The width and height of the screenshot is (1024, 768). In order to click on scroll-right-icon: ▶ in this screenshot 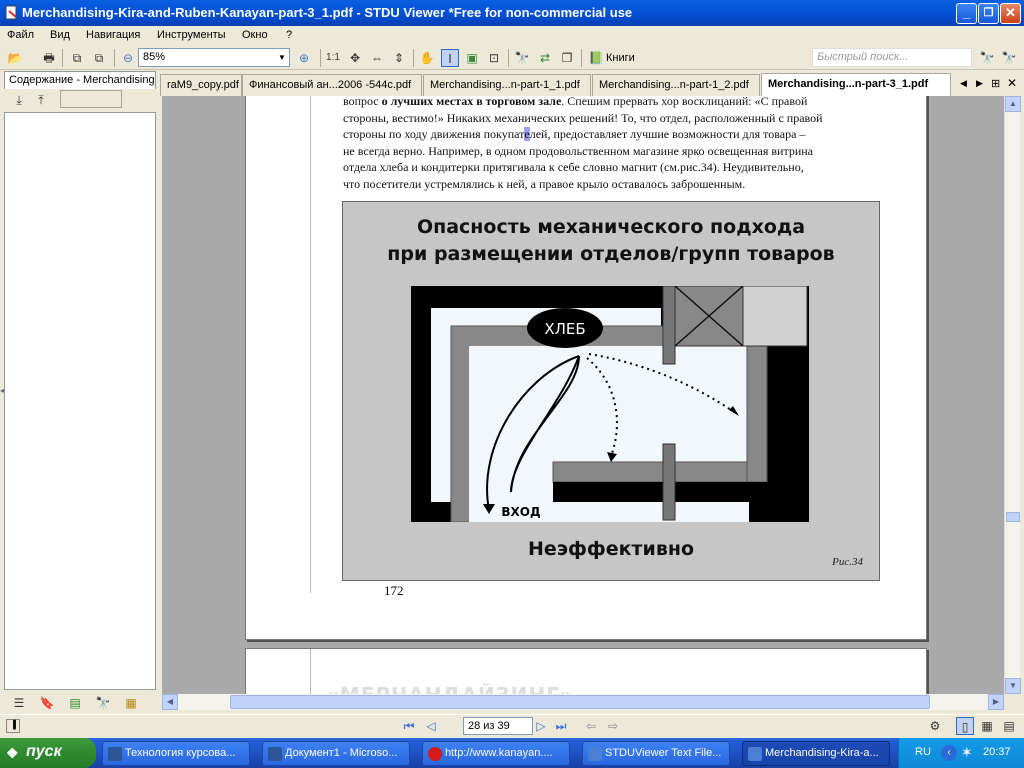, I will do `click(996, 702)`.